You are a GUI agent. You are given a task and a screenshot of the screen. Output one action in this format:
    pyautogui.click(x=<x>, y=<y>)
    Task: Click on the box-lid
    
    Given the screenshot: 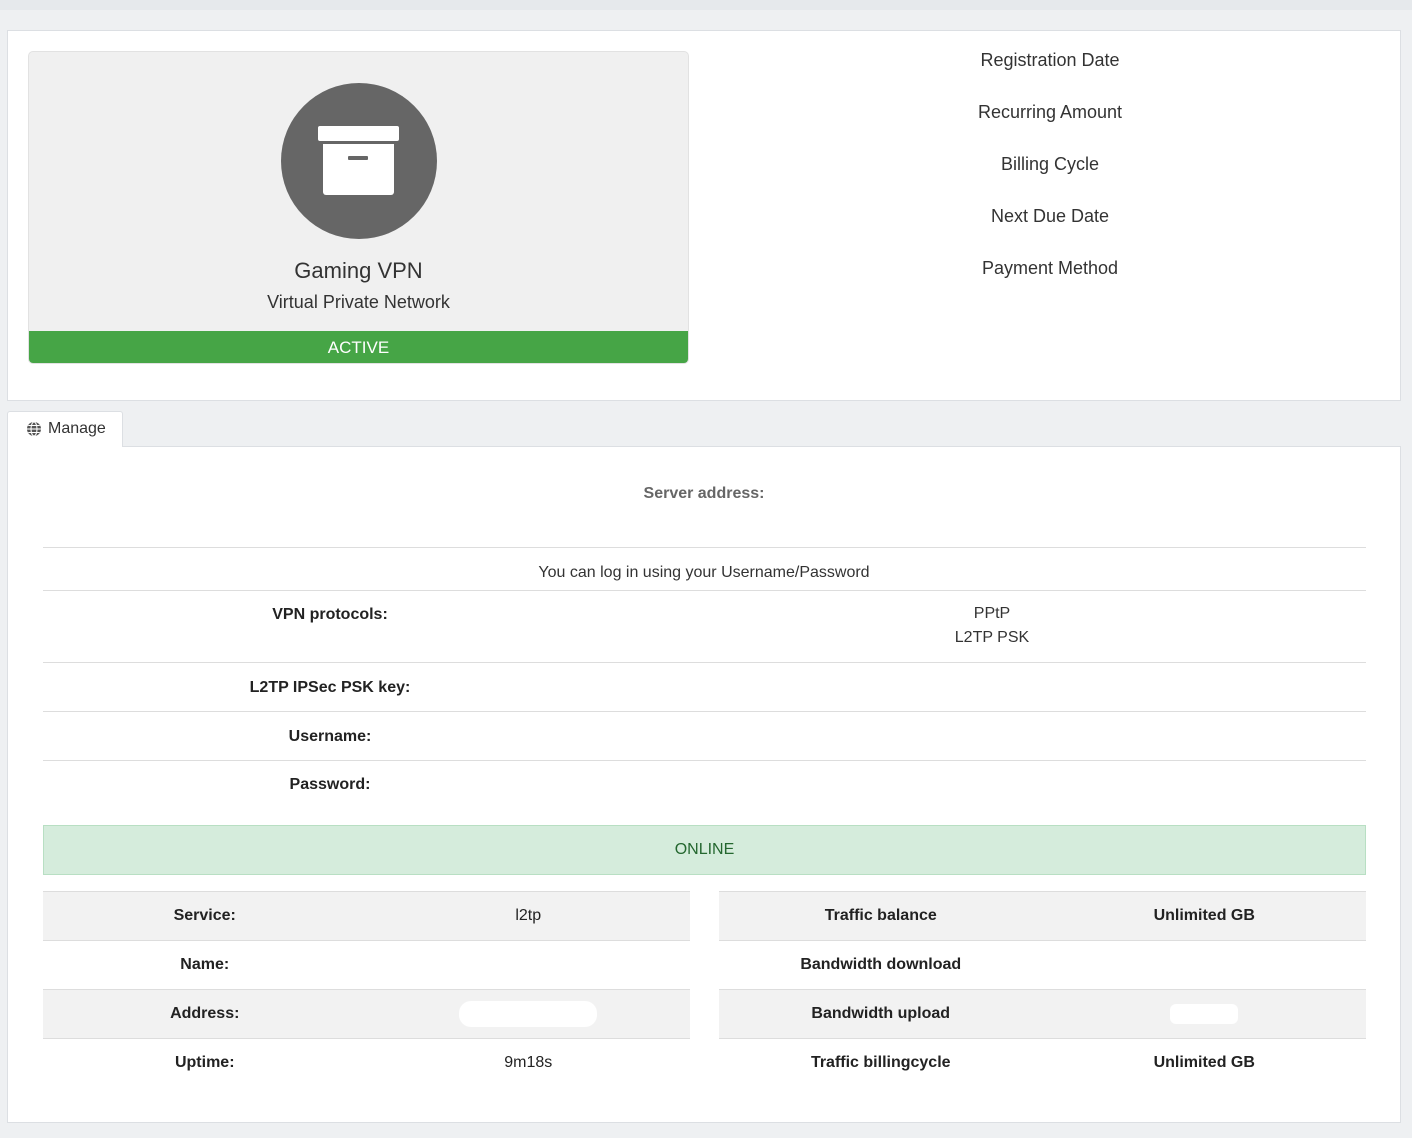 What is the action you would take?
    pyautogui.click(x=358, y=133)
    